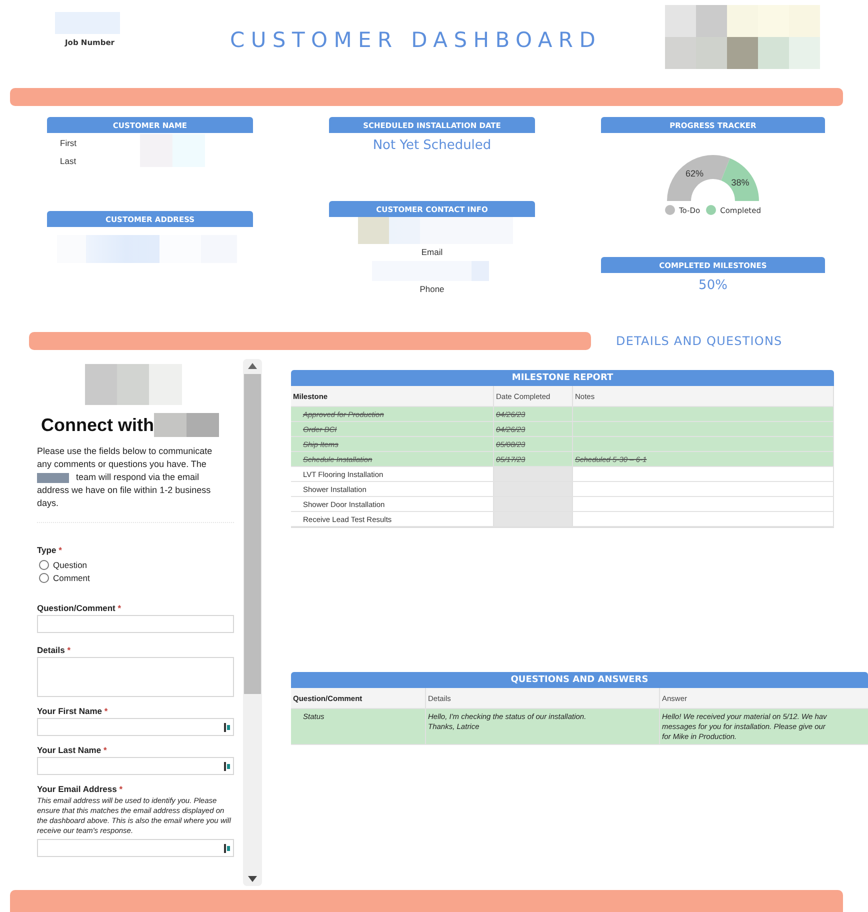  What do you see at coordinates (694, 173) in the screenshot?
I see `data-label: 62%` at bounding box center [694, 173].